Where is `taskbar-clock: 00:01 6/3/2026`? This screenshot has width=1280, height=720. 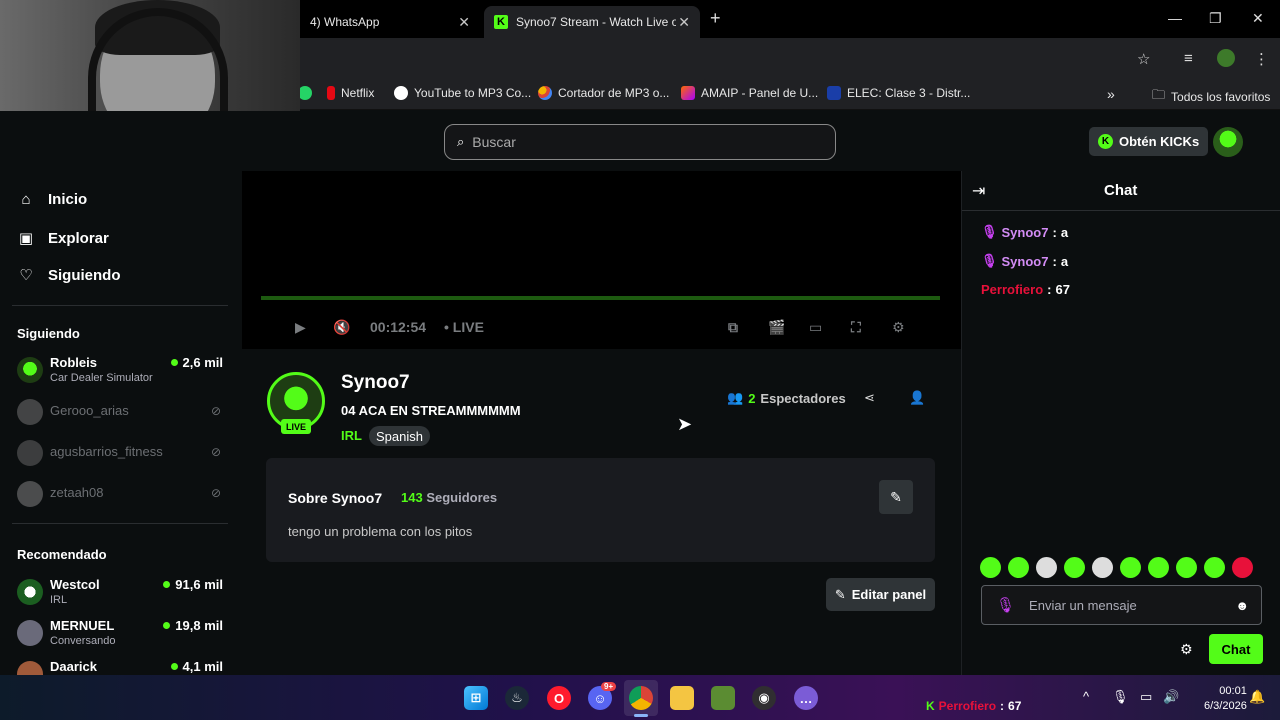 taskbar-clock: 00:01 6/3/2026 is located at coordinates (1225, 699).